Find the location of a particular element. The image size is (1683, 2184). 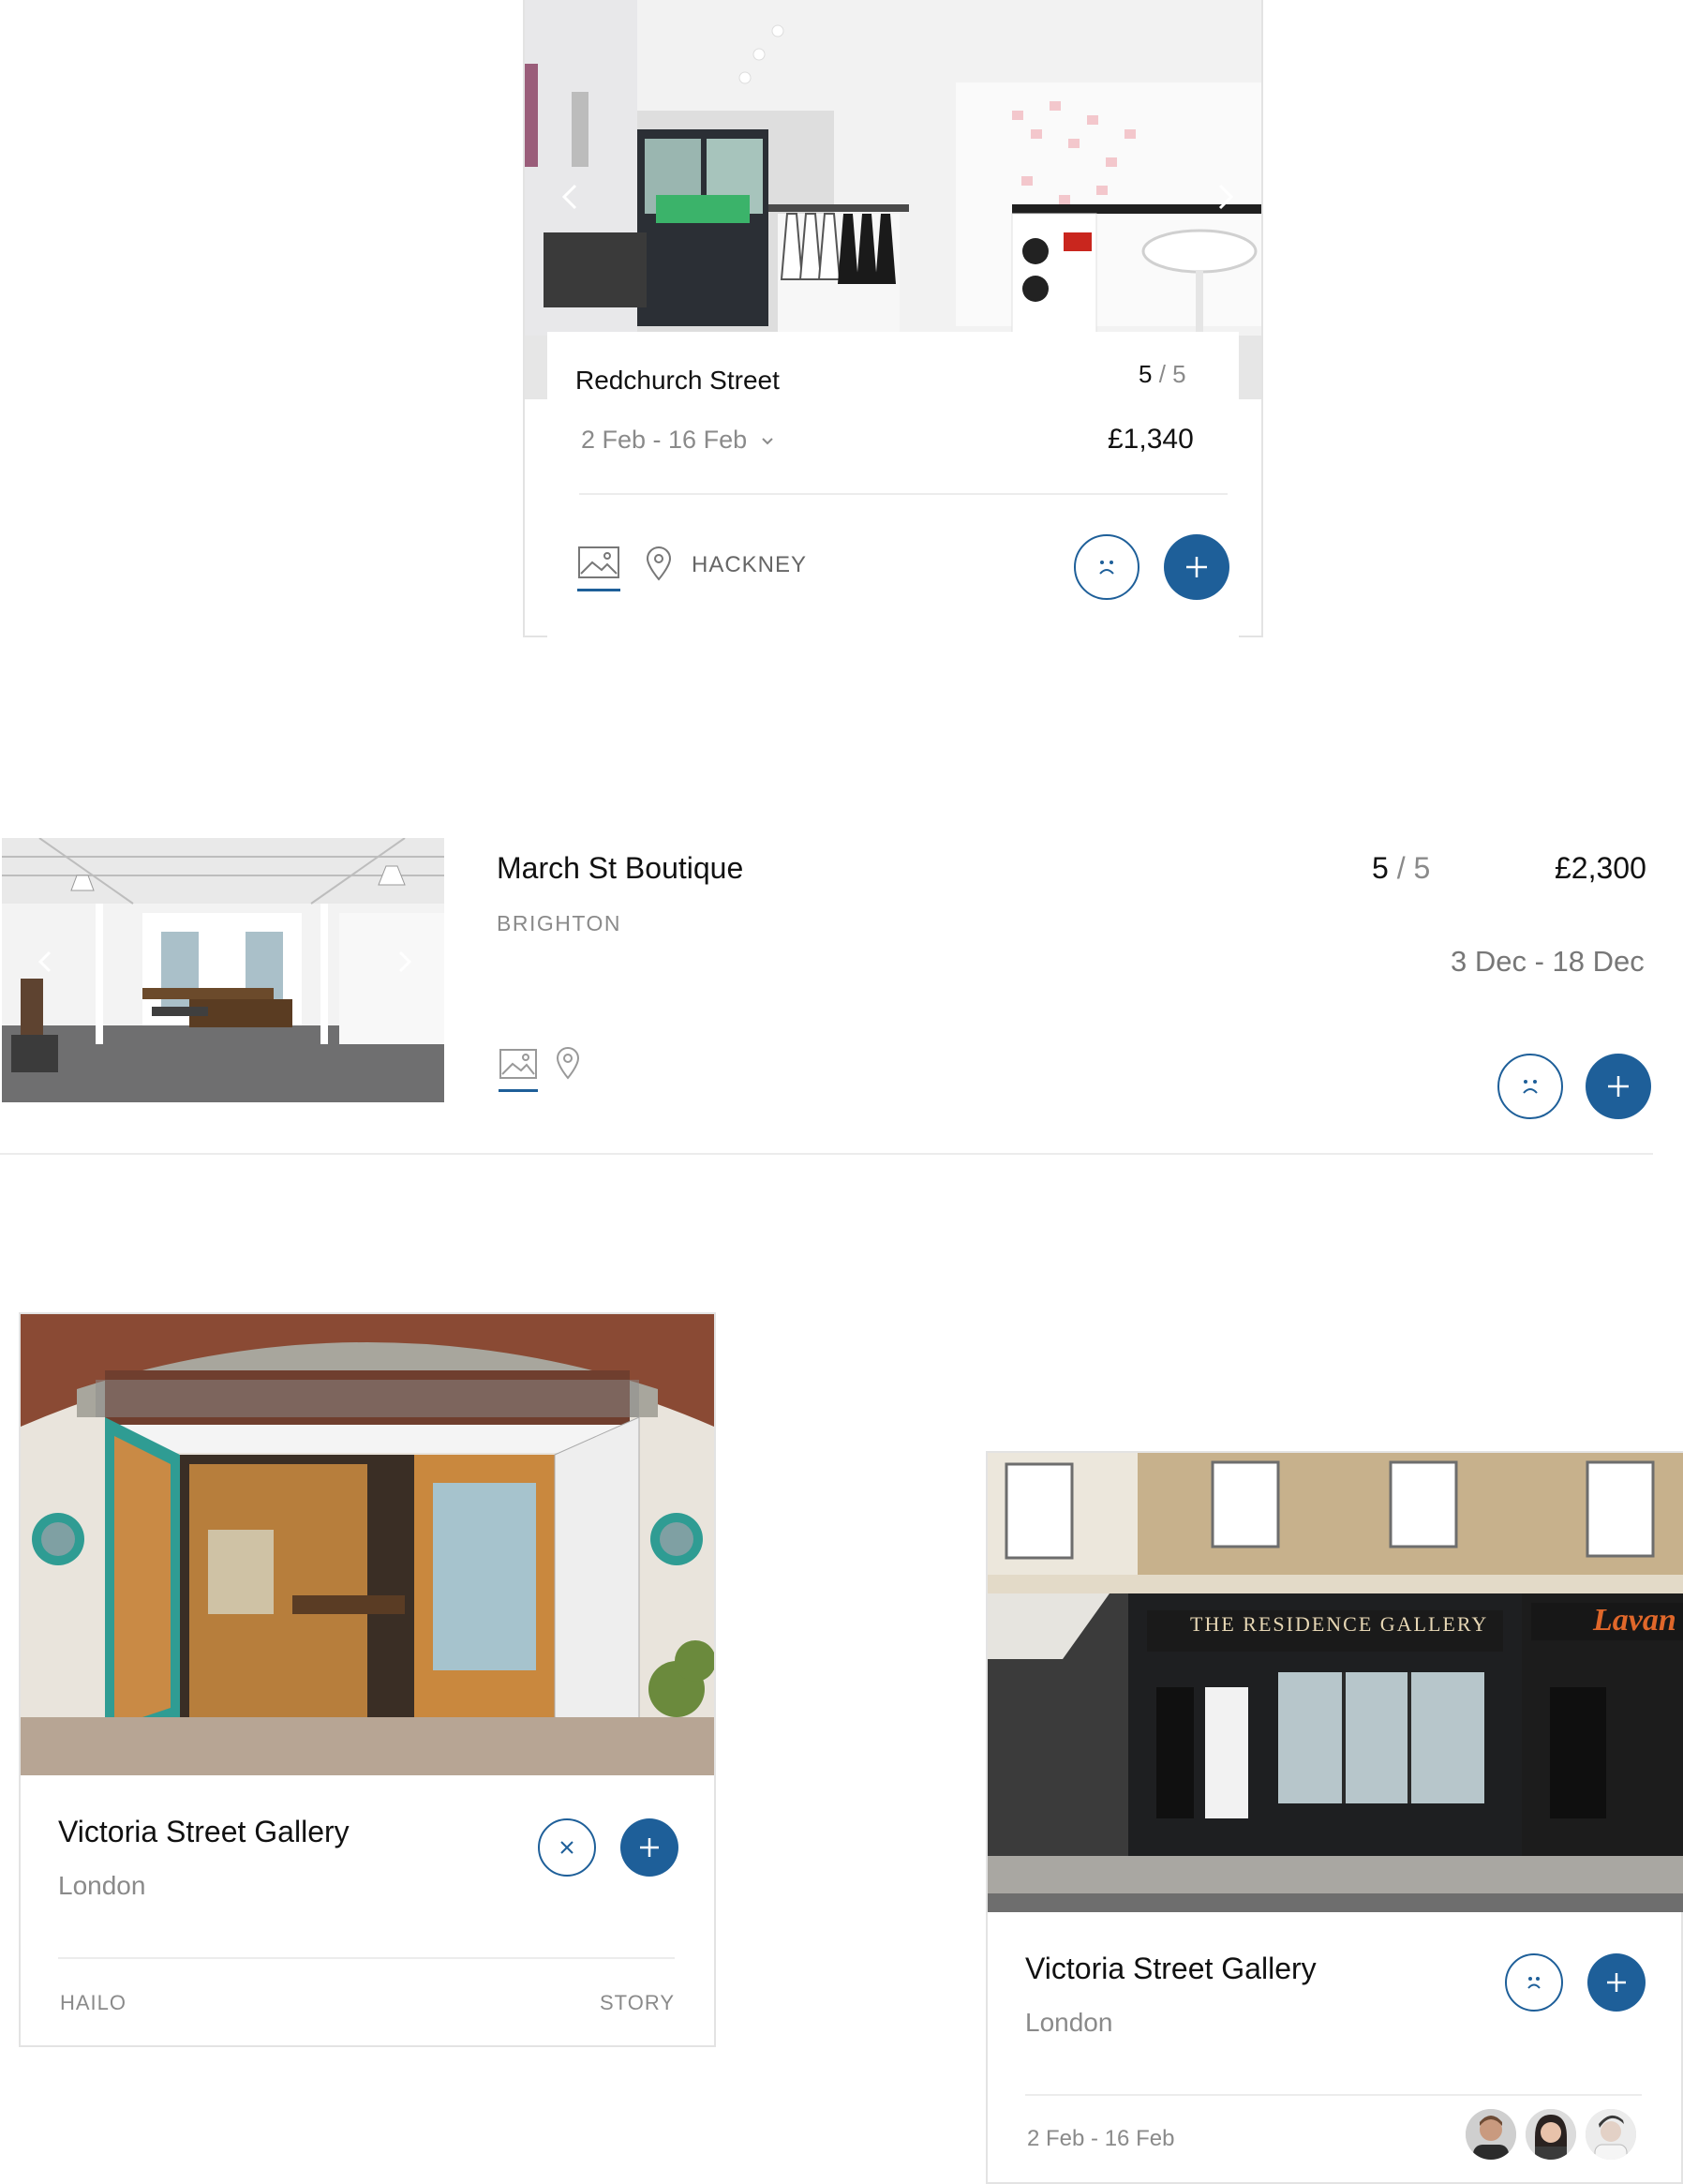

row-divider is located at coordinates (826, 1154).